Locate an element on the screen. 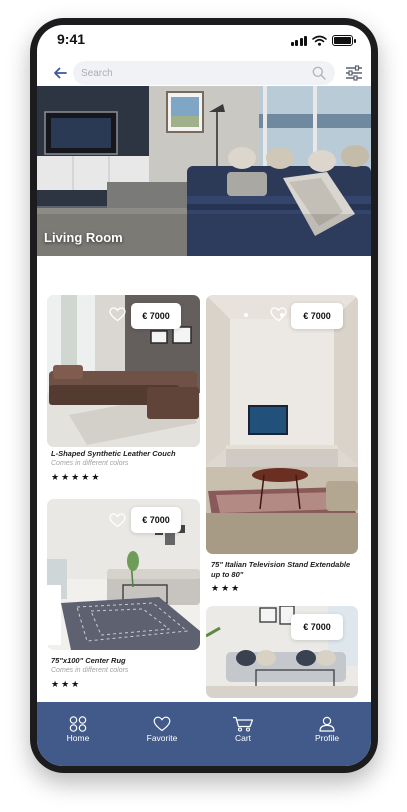  battery-icon is located at coordinates (344, 40).